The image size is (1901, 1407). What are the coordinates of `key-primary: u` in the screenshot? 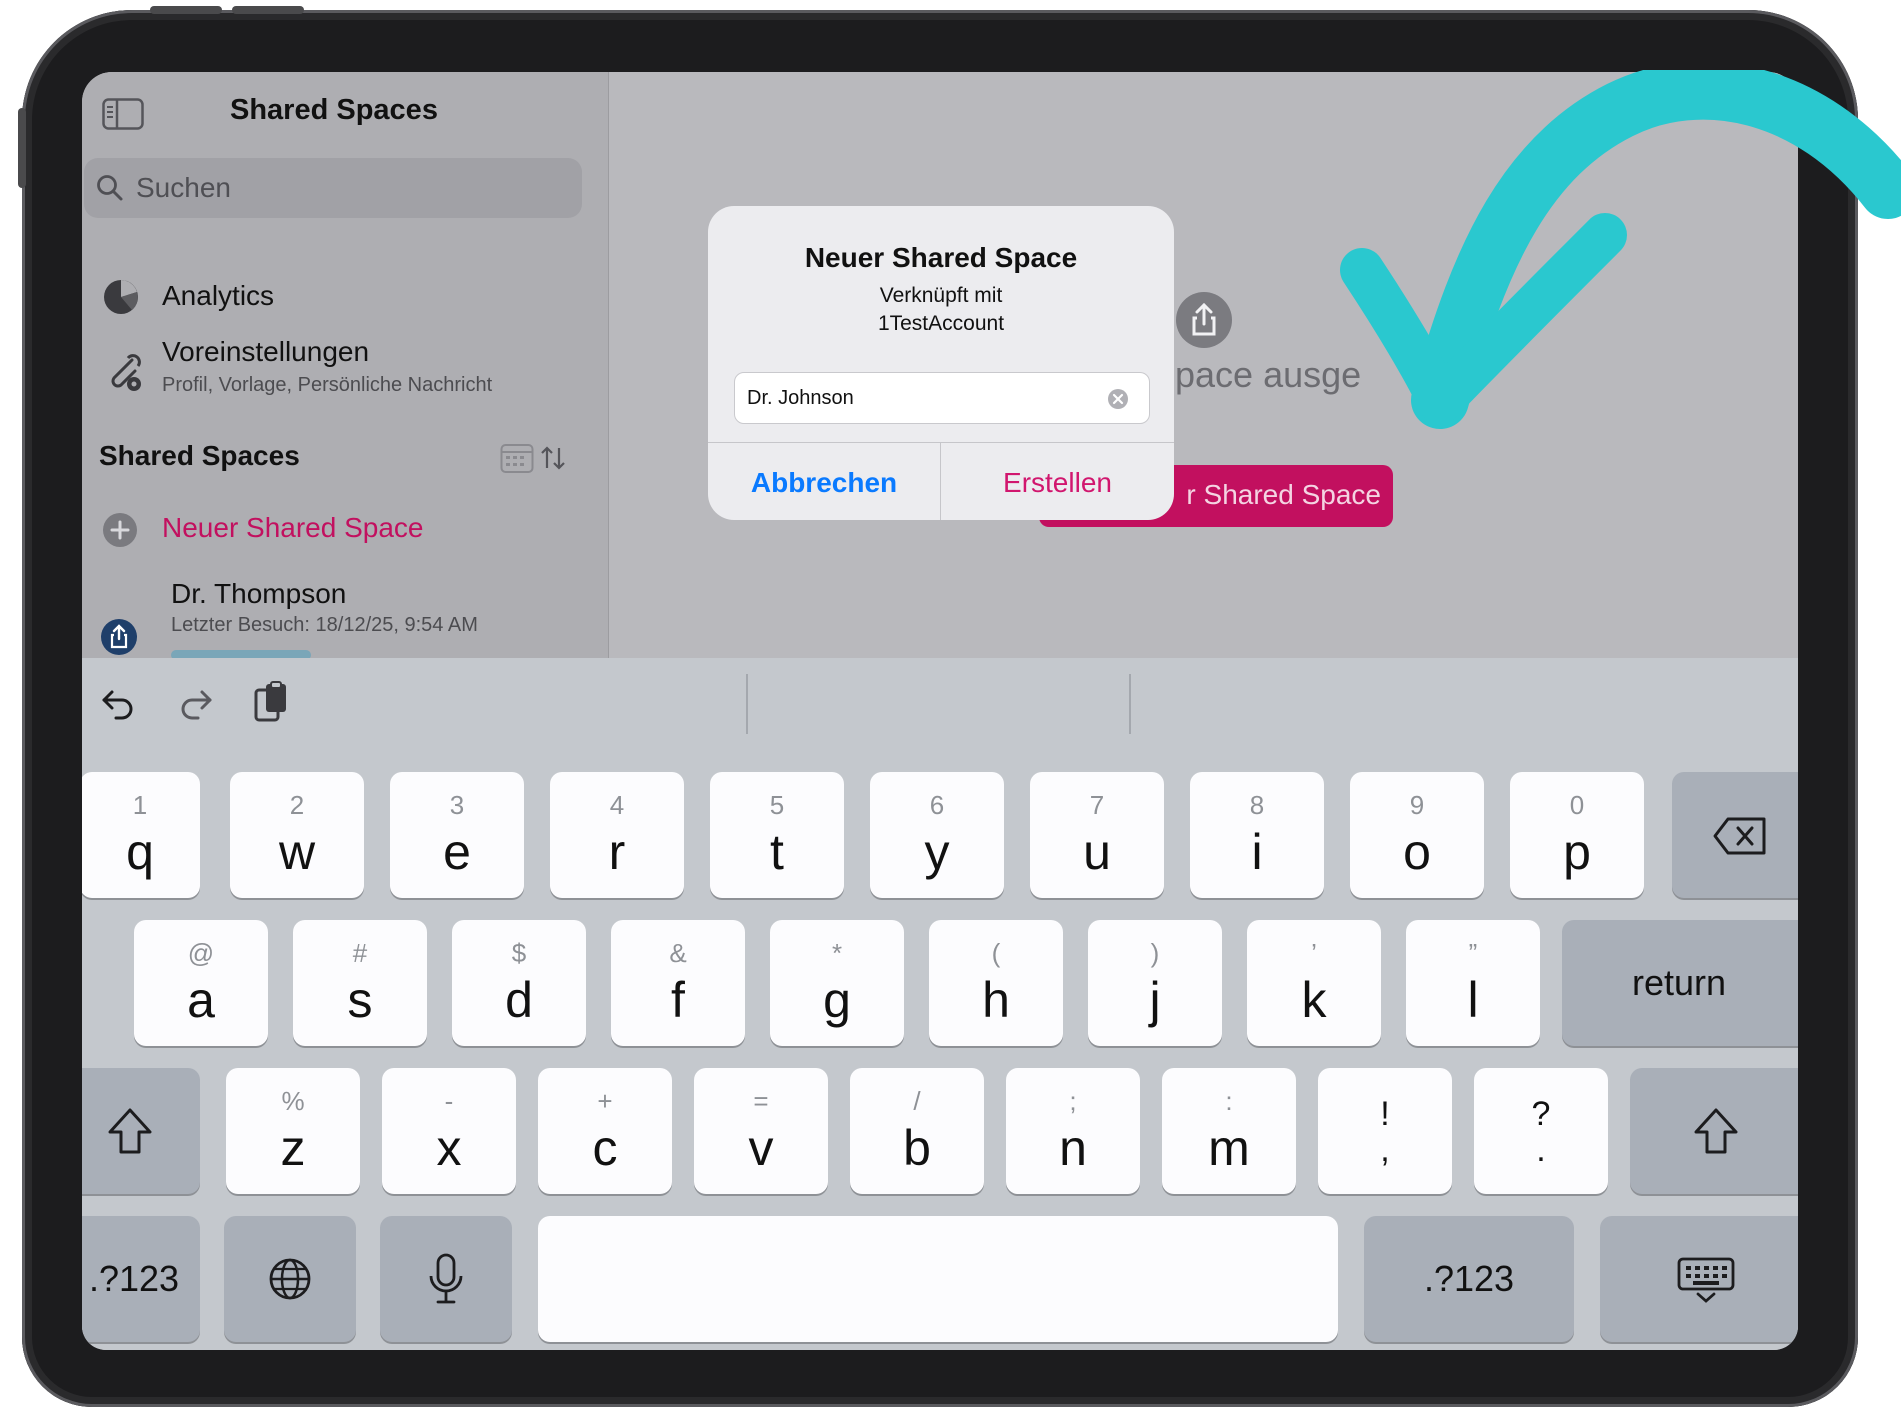 It's located at (1097, 852).